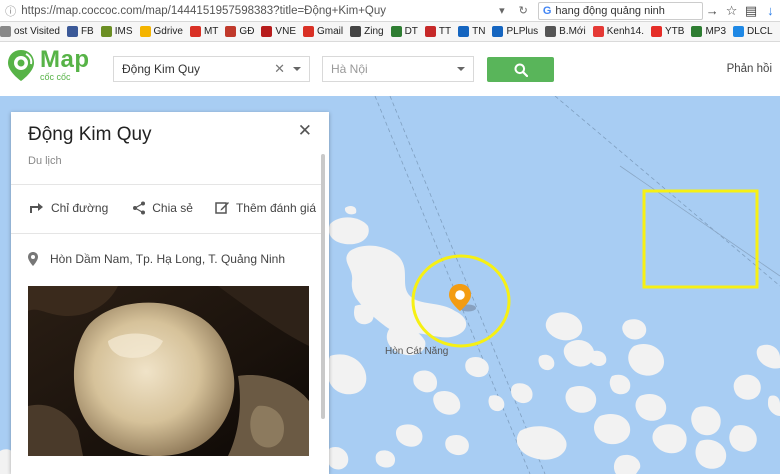  What do you see at coordinates (501, 11) in the screenshot?
I see `dropdown-icon: ▾` at bounding box center [501, 11].